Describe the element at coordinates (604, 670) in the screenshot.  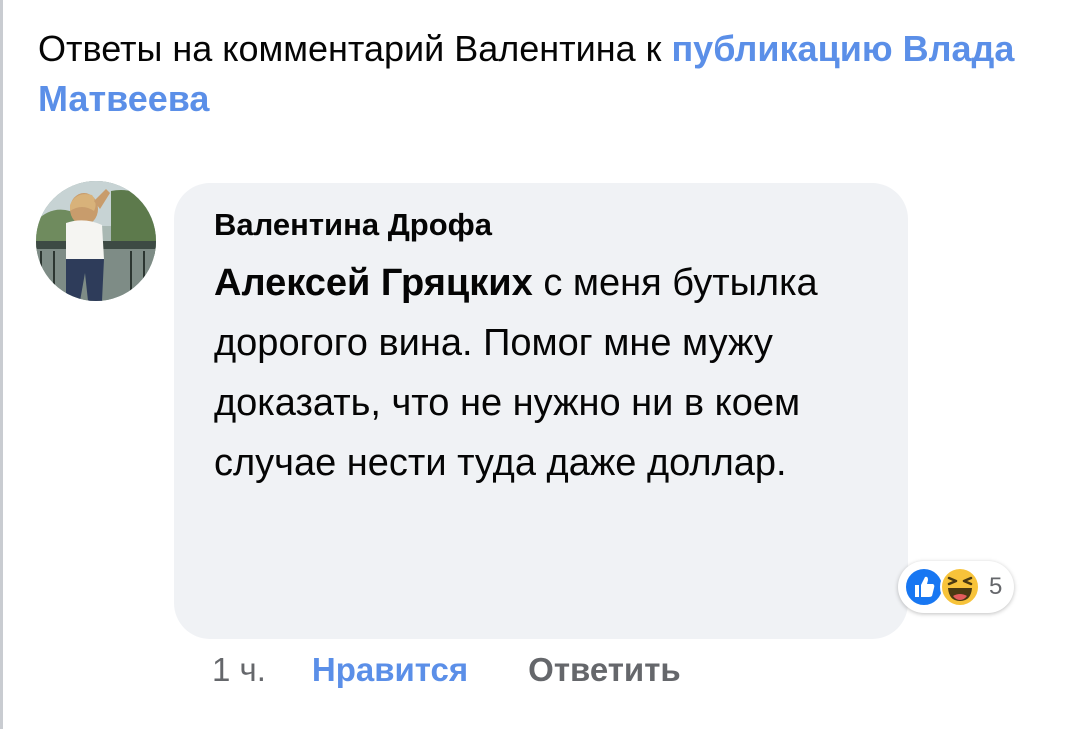
I see `reply-button: Ответить` at that location.